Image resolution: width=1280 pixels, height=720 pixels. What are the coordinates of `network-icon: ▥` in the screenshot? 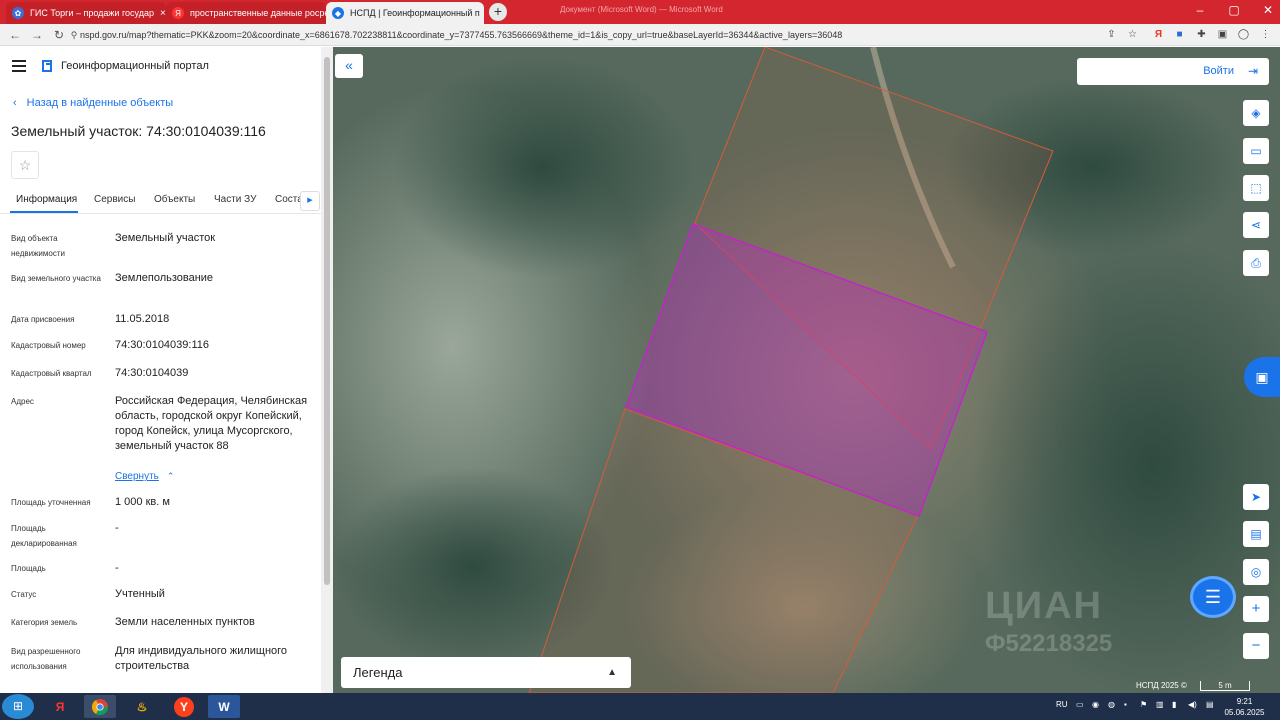 It's located at (1160, 704).